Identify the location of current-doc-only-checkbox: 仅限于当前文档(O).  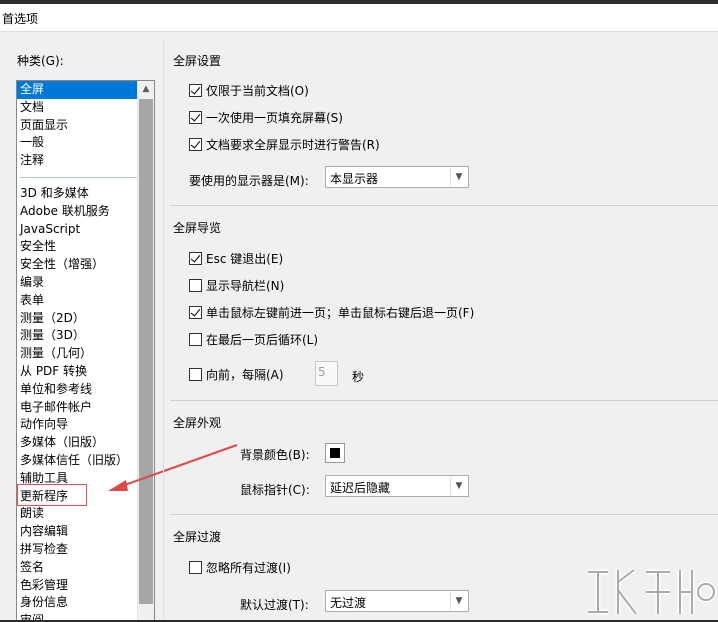
(249, 90).